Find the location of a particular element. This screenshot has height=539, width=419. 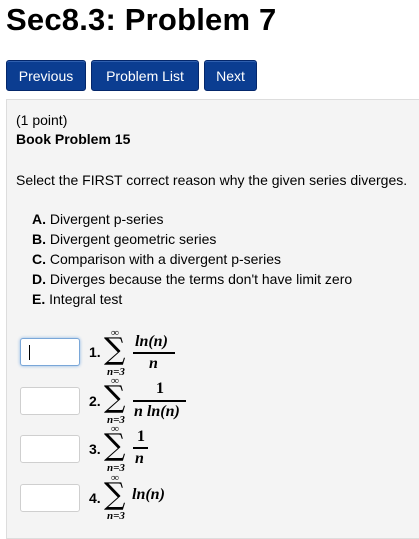

sum-lower-limit: n=3 is located at coordinates (116, 516).